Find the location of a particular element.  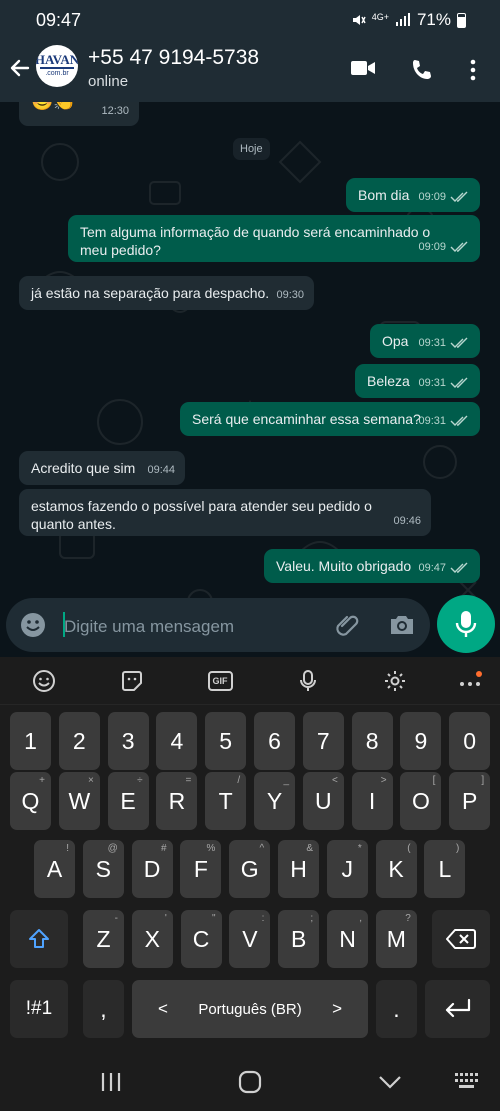

key-label: , is located at coordinates (103, 1008).